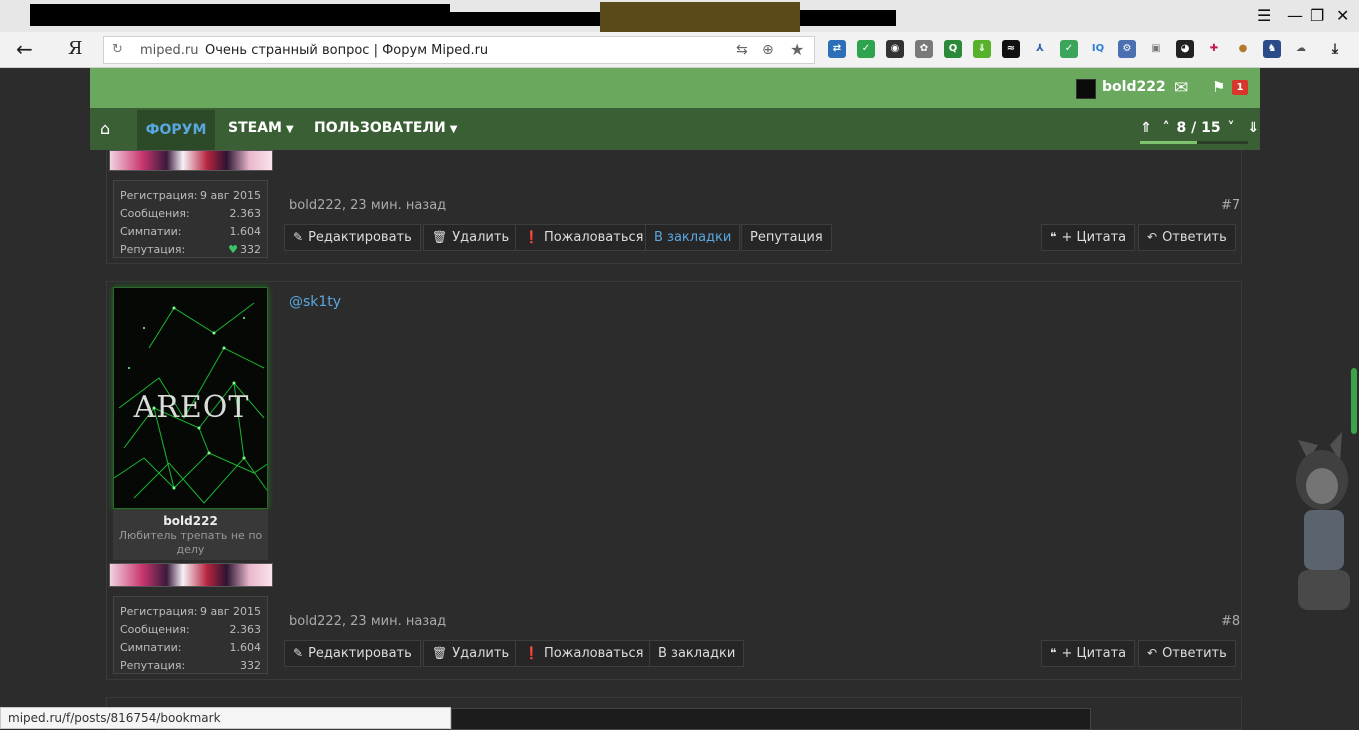 This screenshot has height=730, width=1359. Describe the element at coordinates (347, 50) in the screenshot. I see `url-page-title: Очень странный вопрос | Форум Miped.ru` at that location.